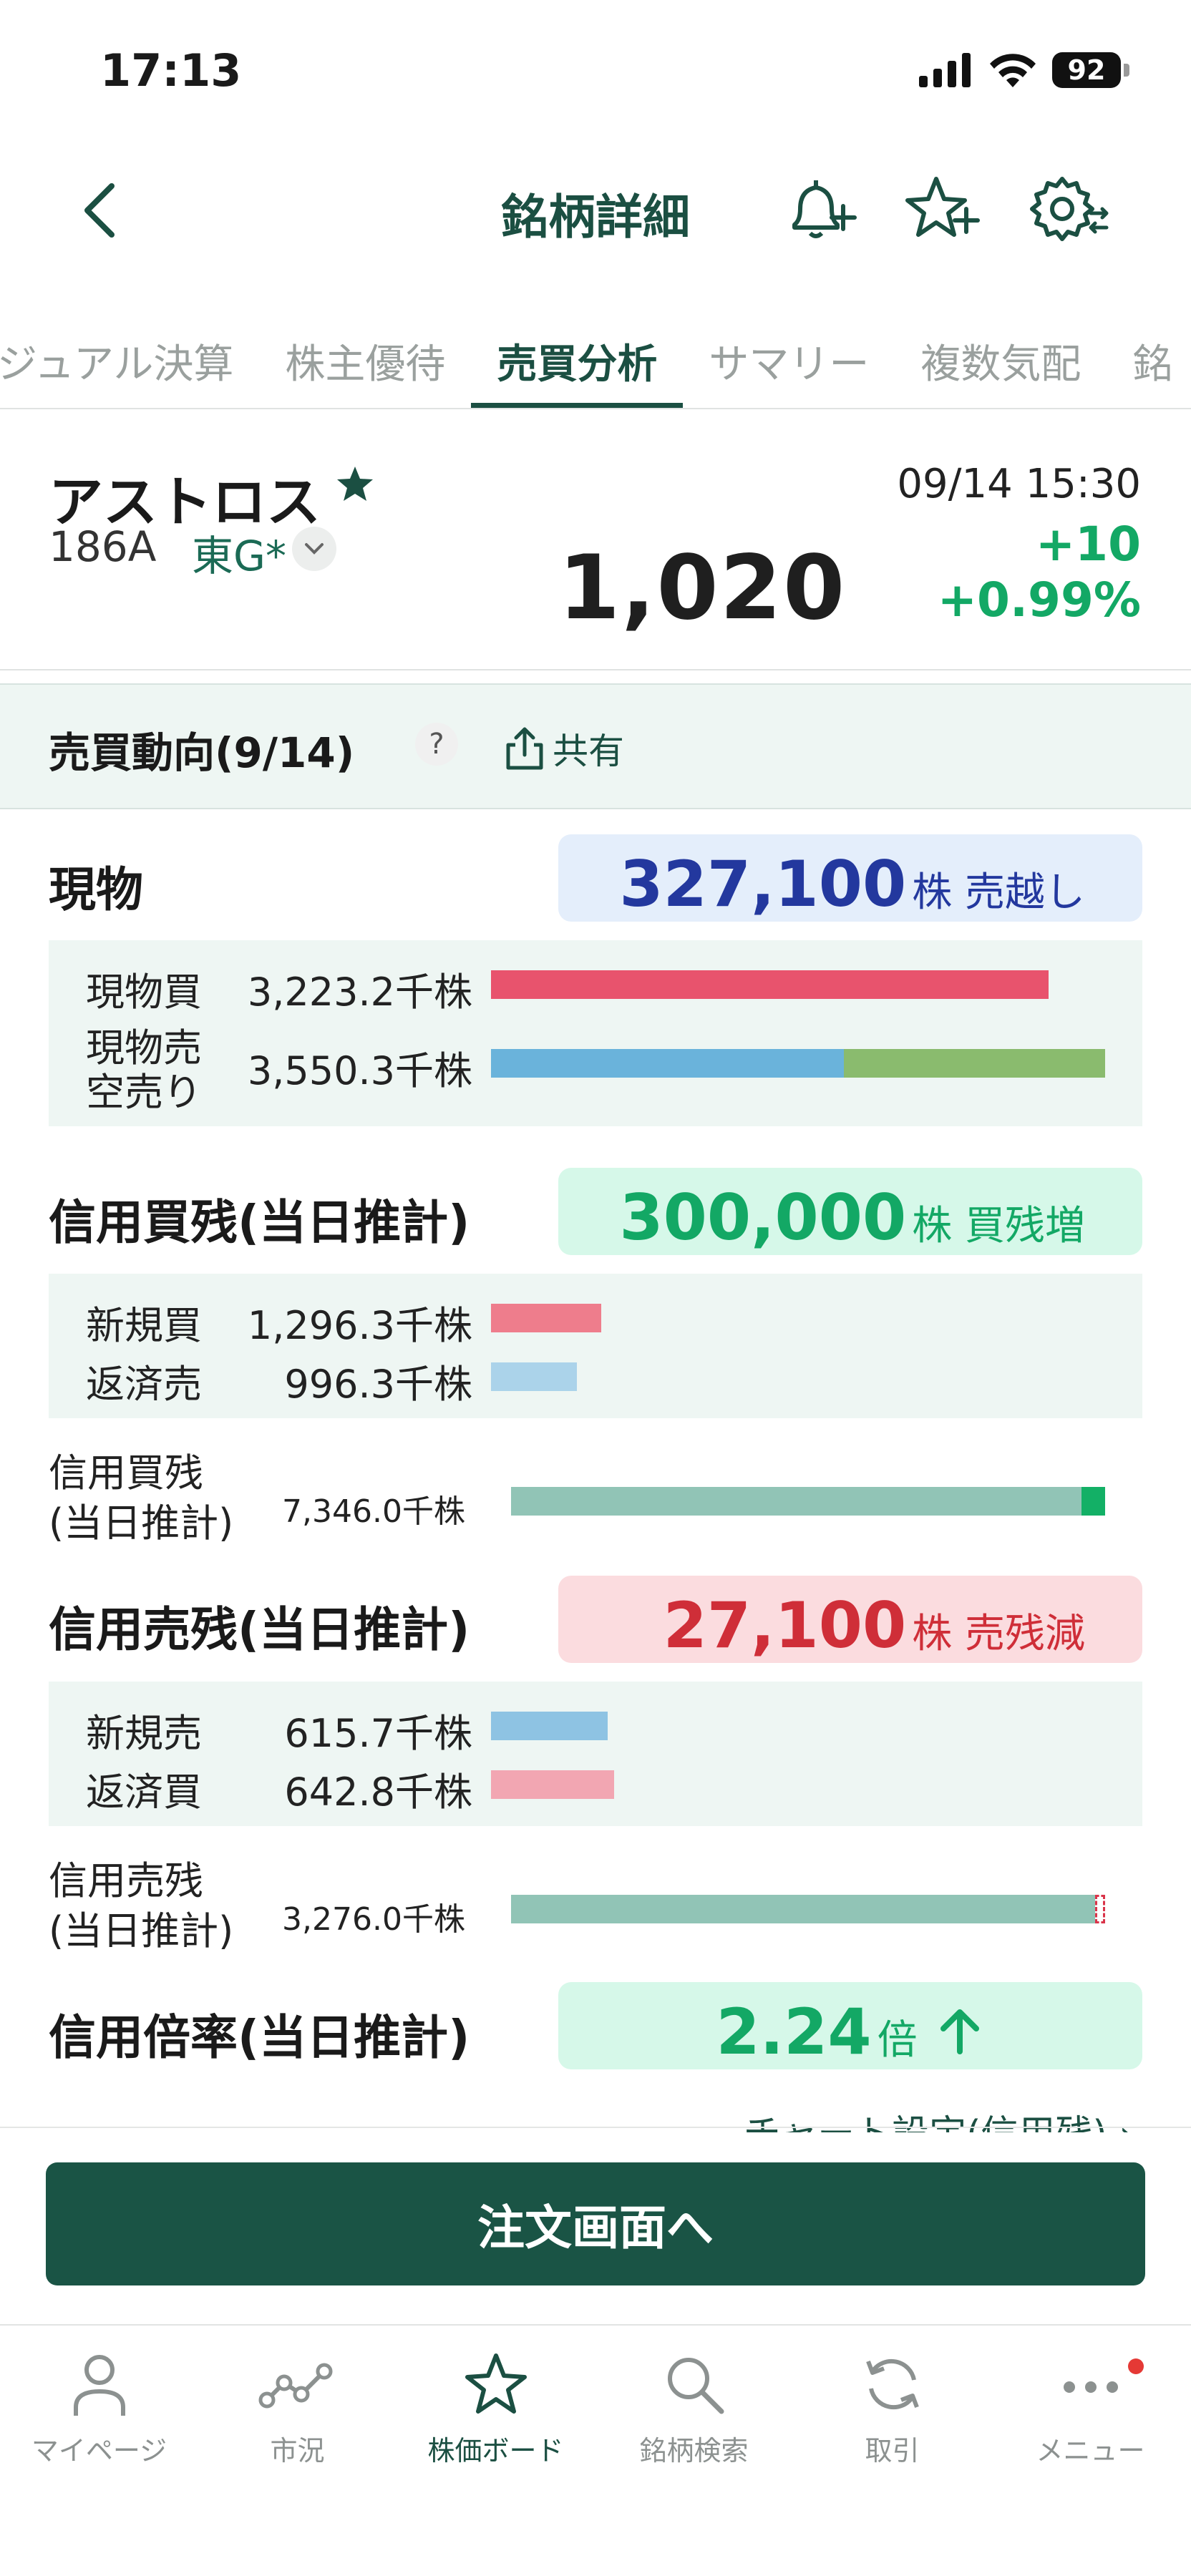  Describe the element at coordinates (1088, 544) in the screenshot. I see `stock-change: +10` at that location.